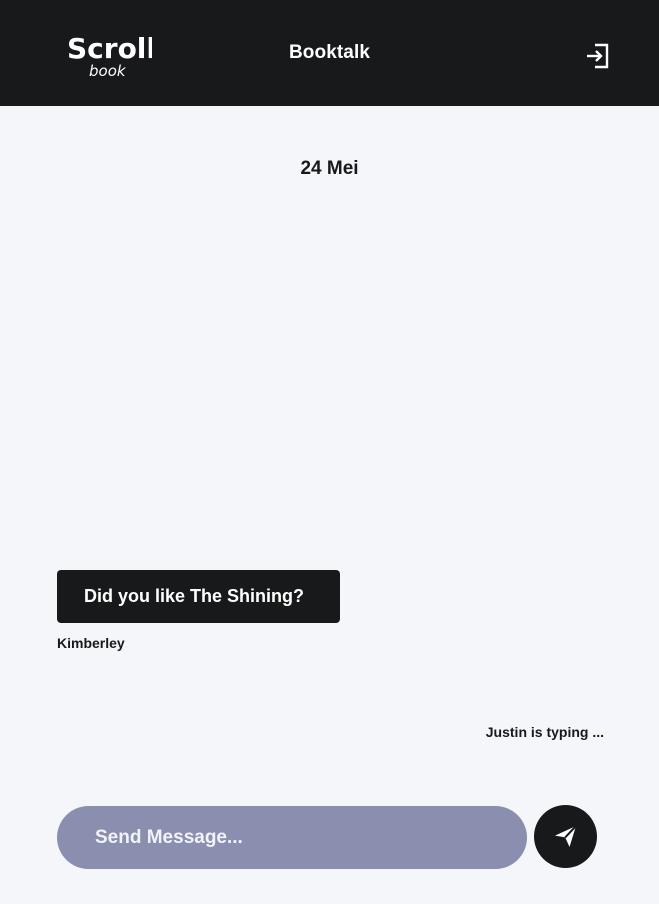 The image size is (659, 904). I want to click on logout-icon, so click(598, 56).